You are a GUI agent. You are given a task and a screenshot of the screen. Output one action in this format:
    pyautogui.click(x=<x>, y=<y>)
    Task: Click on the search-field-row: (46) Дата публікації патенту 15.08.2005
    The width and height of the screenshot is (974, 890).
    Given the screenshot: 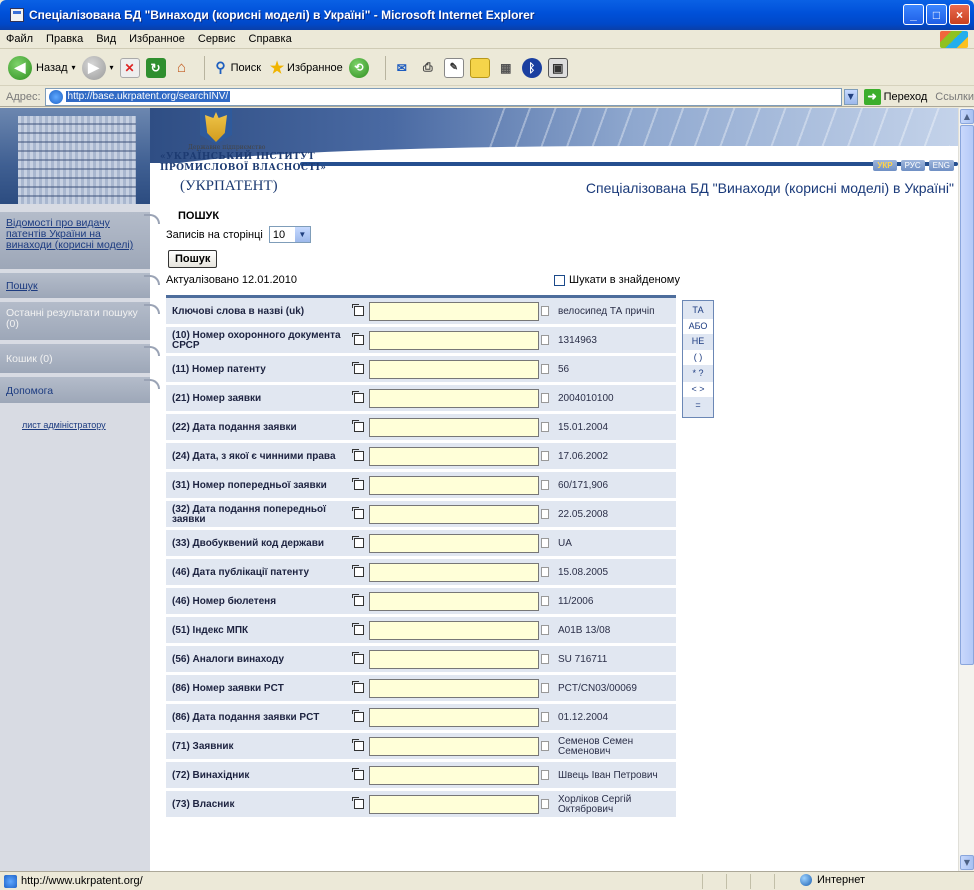 What is the action you would take?
    pyautogui.click(x=421, y=573)
    